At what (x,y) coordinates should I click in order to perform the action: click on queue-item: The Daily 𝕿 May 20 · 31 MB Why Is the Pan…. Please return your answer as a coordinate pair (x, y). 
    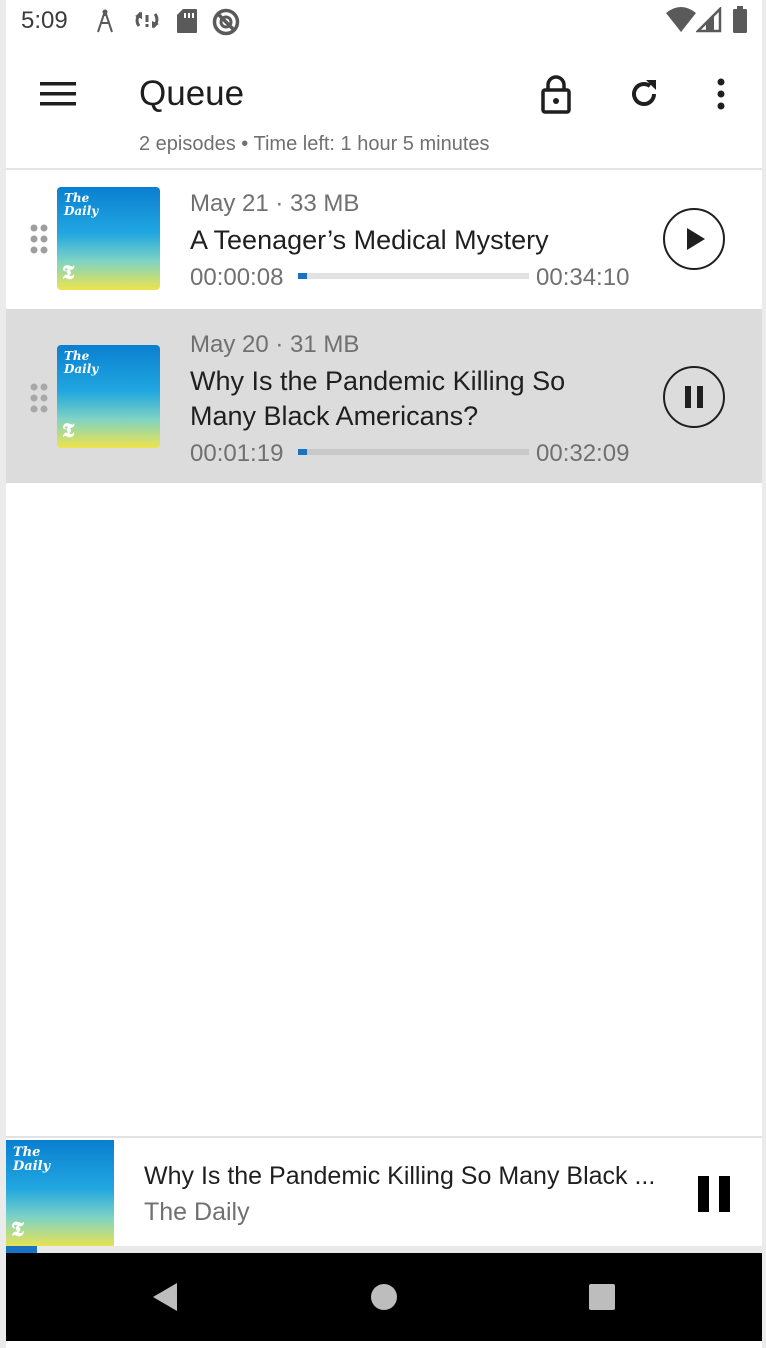
    Looking at the image, I should click on (384, 396).